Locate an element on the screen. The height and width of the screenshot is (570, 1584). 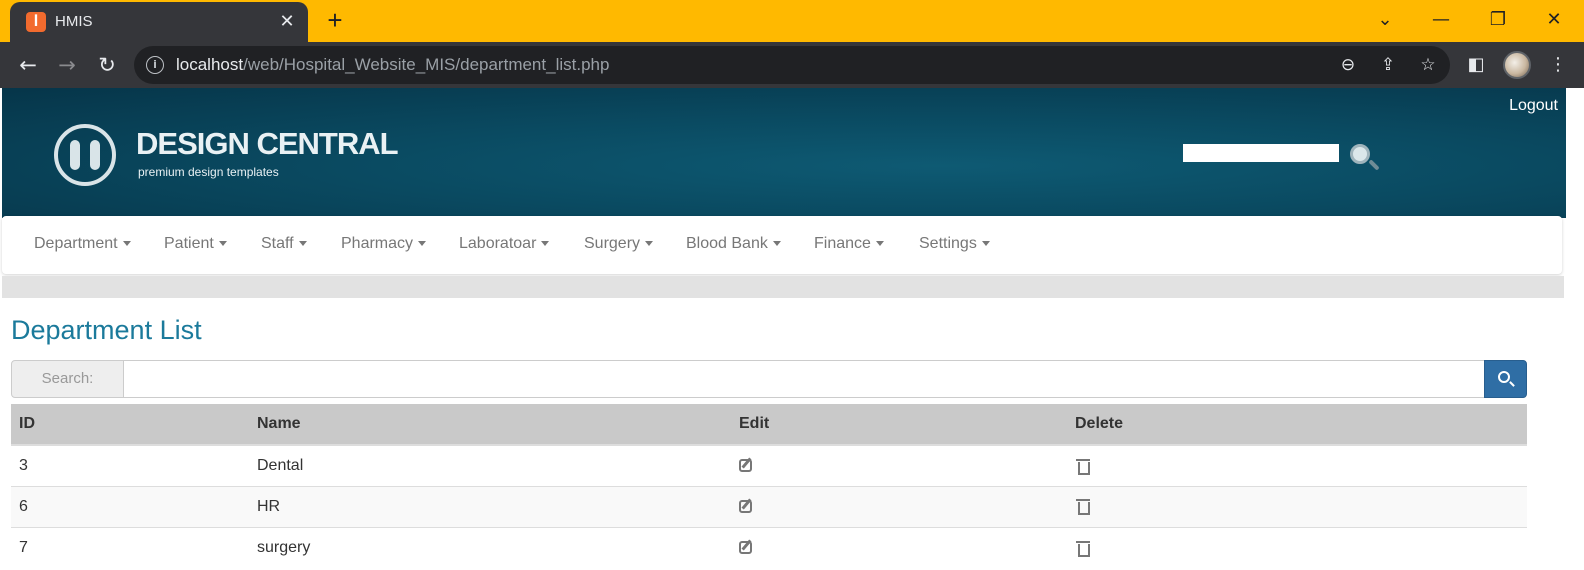
table-header-row: ID Name Edit Delete is located at coordinates (769, 425).